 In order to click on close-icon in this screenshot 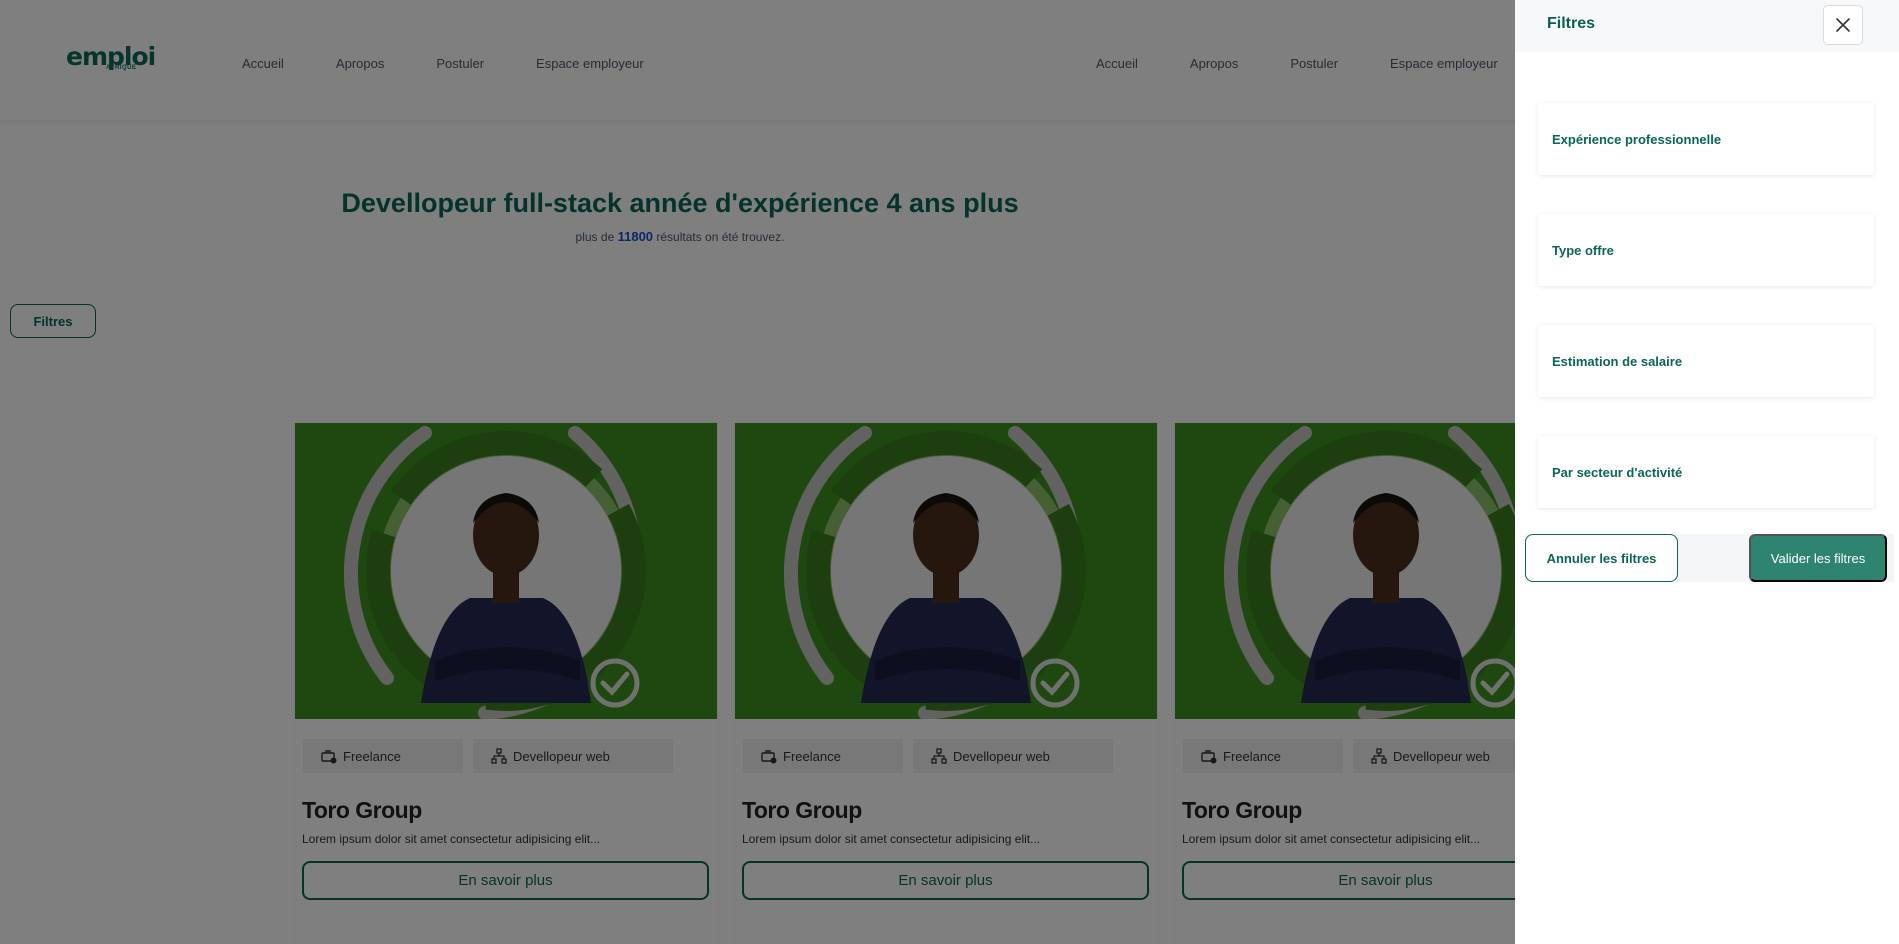, I will do `click(1843, 25)`.